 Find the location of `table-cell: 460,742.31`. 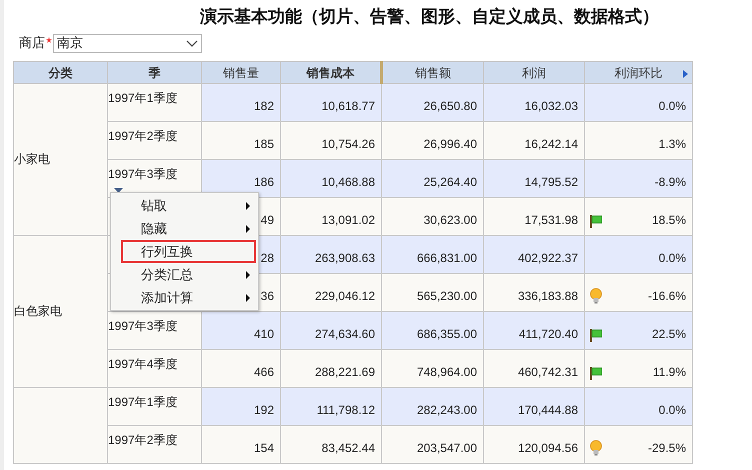

table-cell: 460,742.31 is located at coordinates (534, 369).